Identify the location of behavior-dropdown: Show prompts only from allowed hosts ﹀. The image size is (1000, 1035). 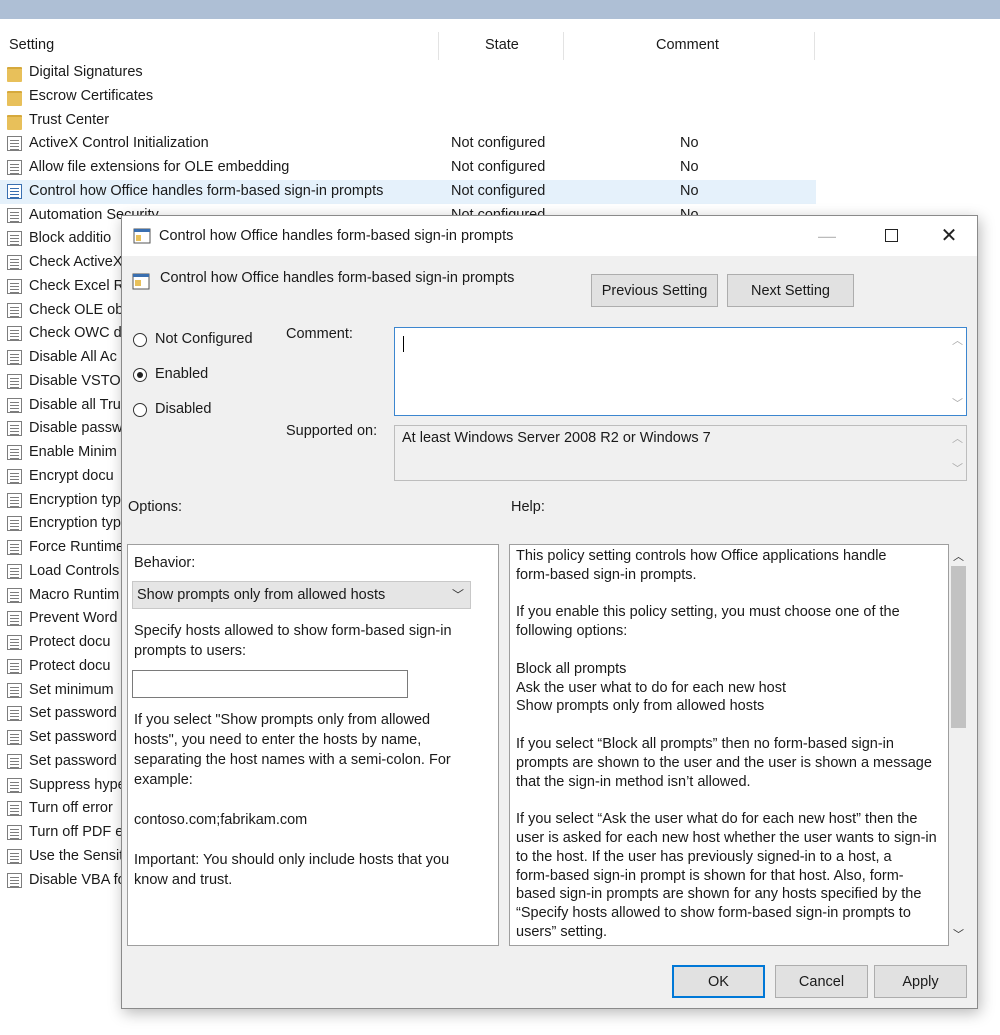
(301, 595).